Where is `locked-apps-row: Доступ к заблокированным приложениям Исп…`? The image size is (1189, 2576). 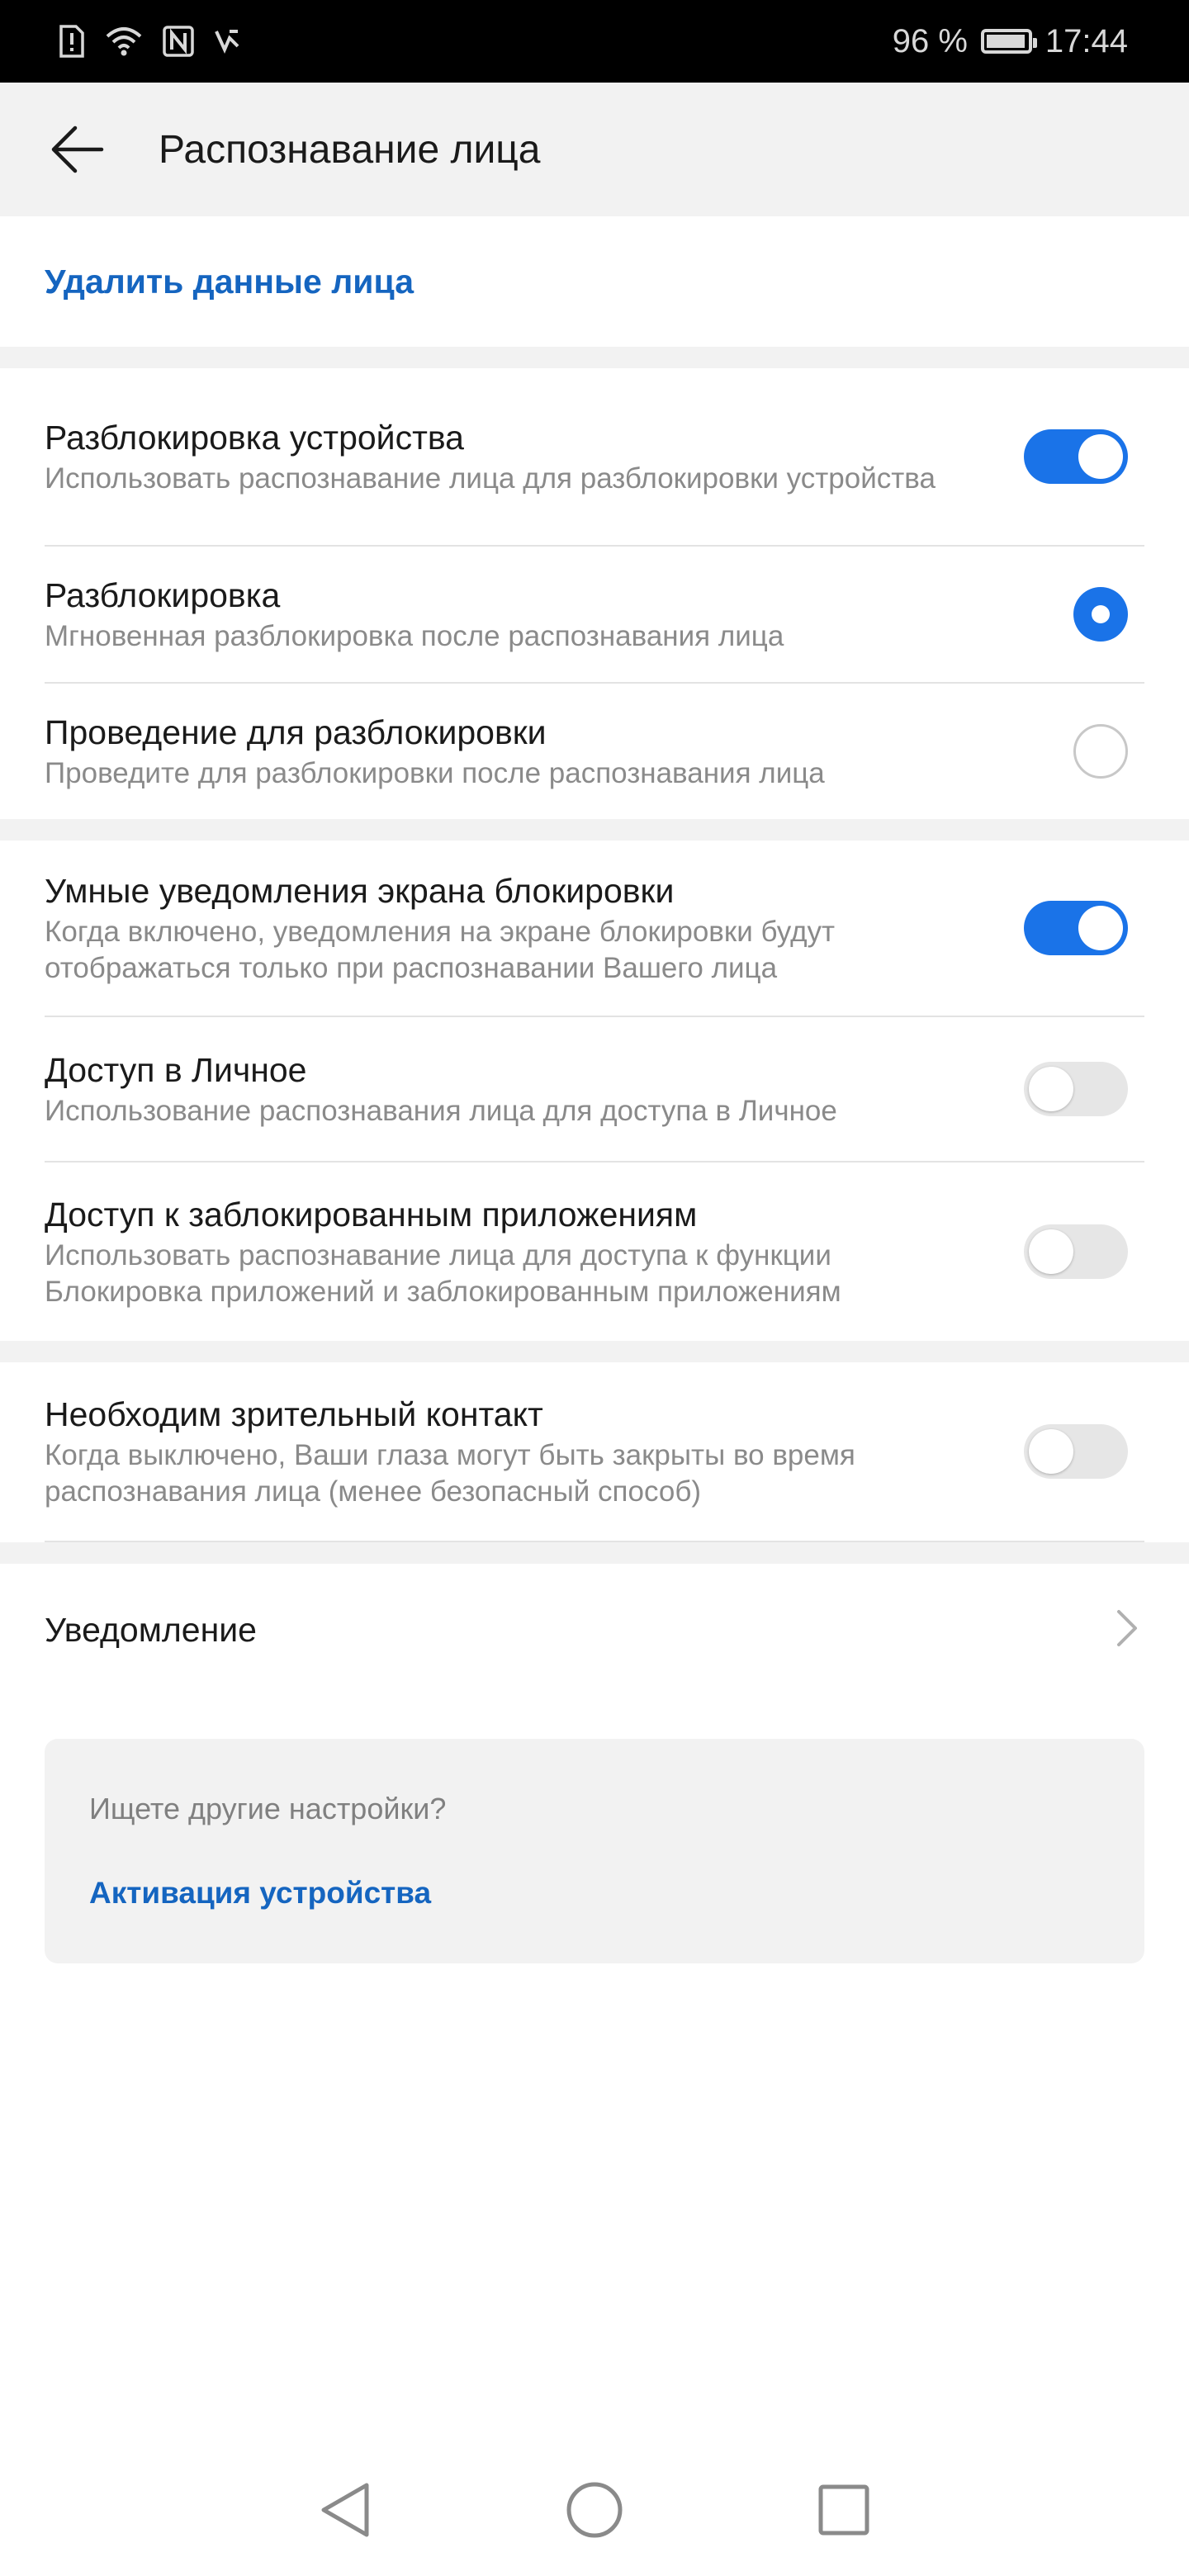 locked-apps-row: Доступ к заблокированным приложениям Исп… is located at coordinates (594, 1252).